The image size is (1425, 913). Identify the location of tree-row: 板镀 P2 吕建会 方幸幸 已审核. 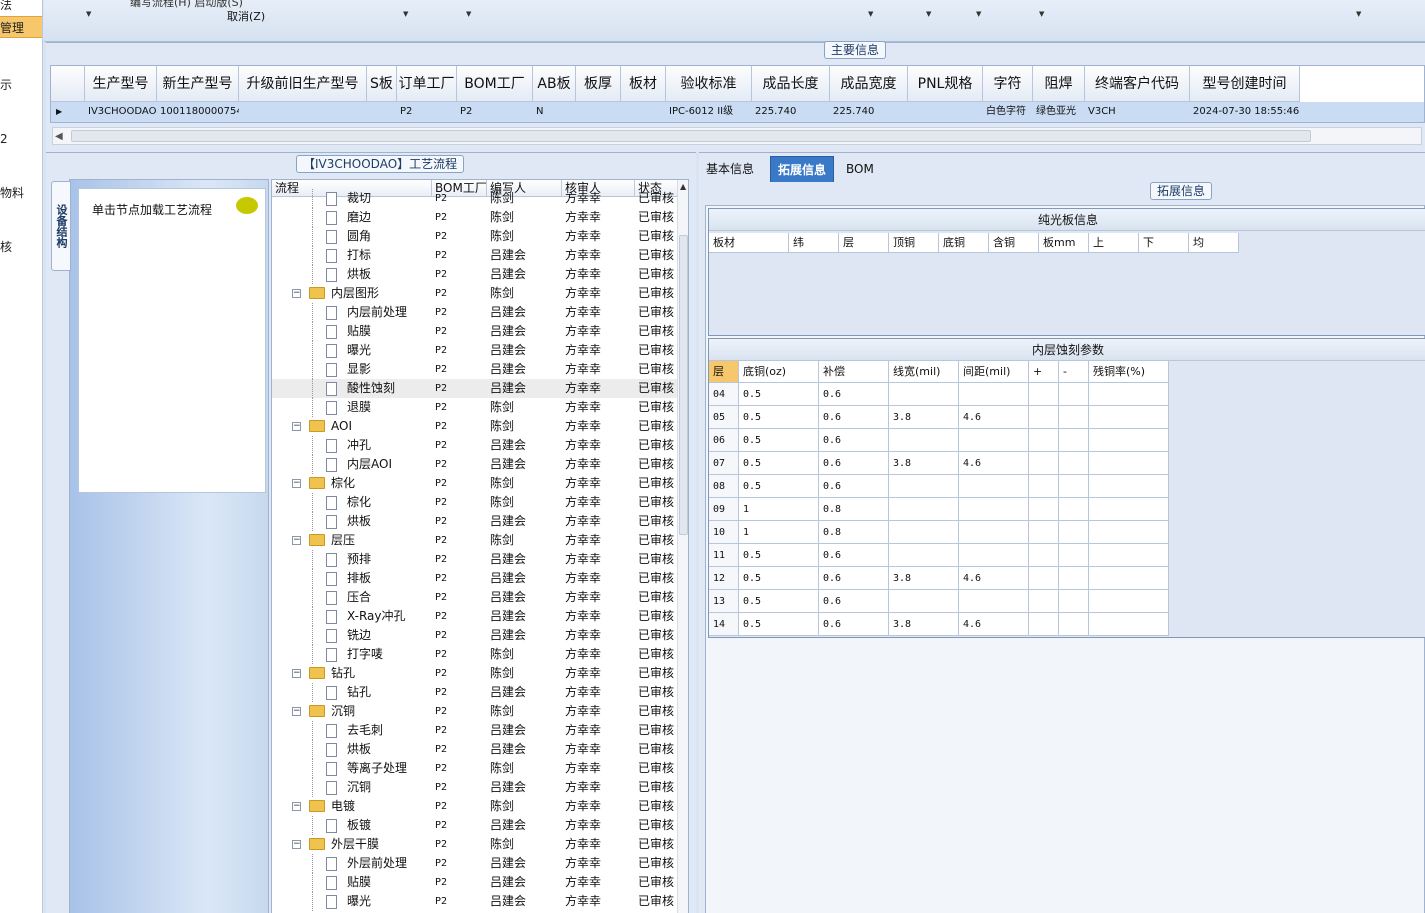
(475, 825).